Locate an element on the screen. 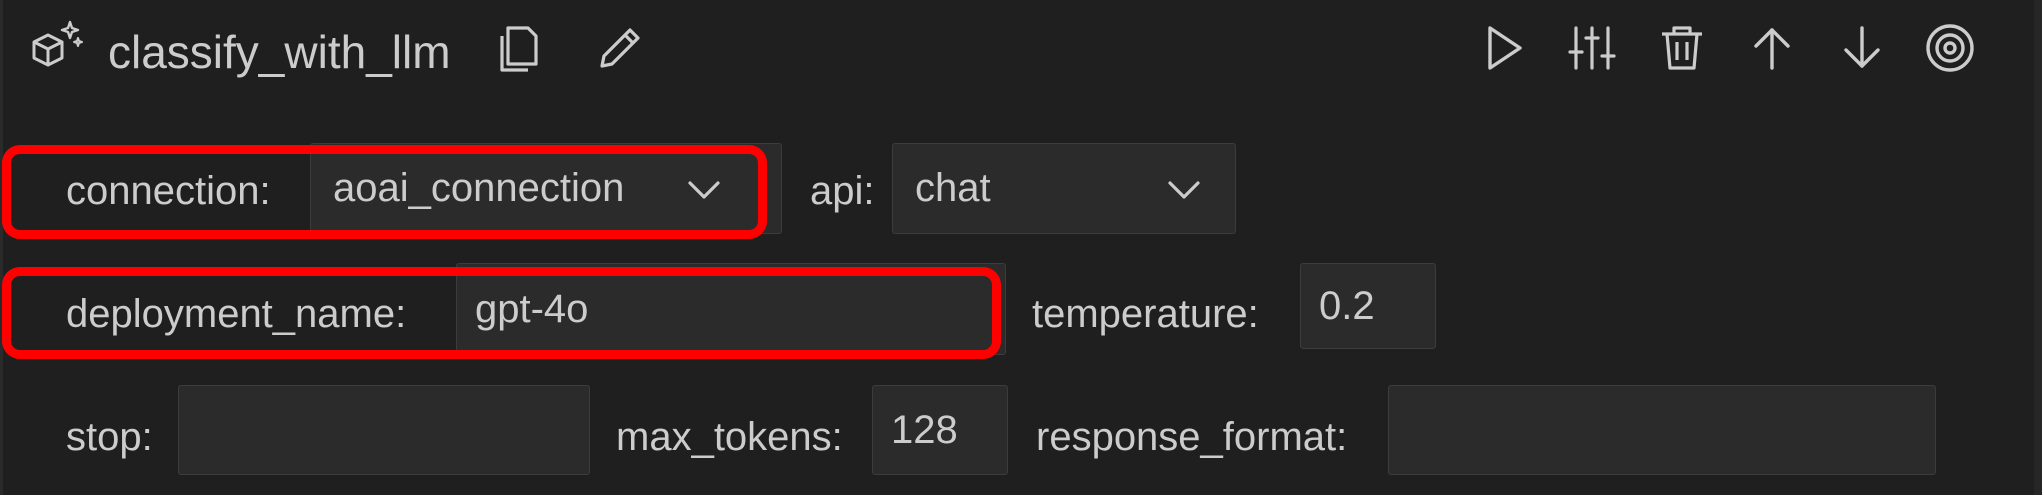  delete-trash-icon is located at coordinates (1682, 48).